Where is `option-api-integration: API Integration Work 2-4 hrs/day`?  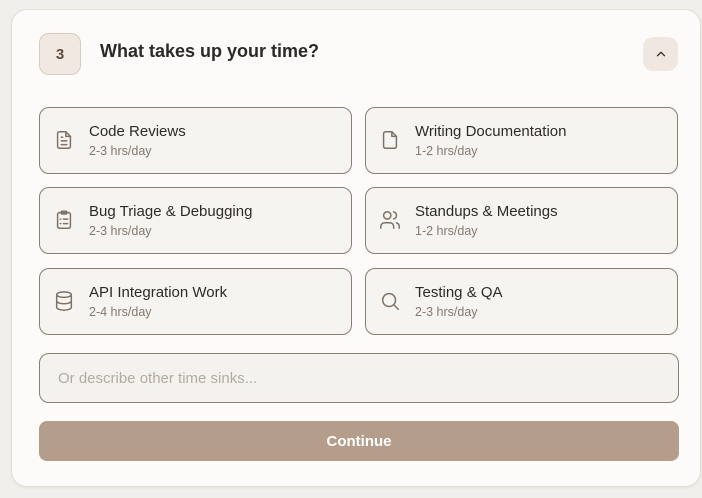 option-api-integration: API Integration Work 2-4 hrs/day is located at coordinates (195, 301).